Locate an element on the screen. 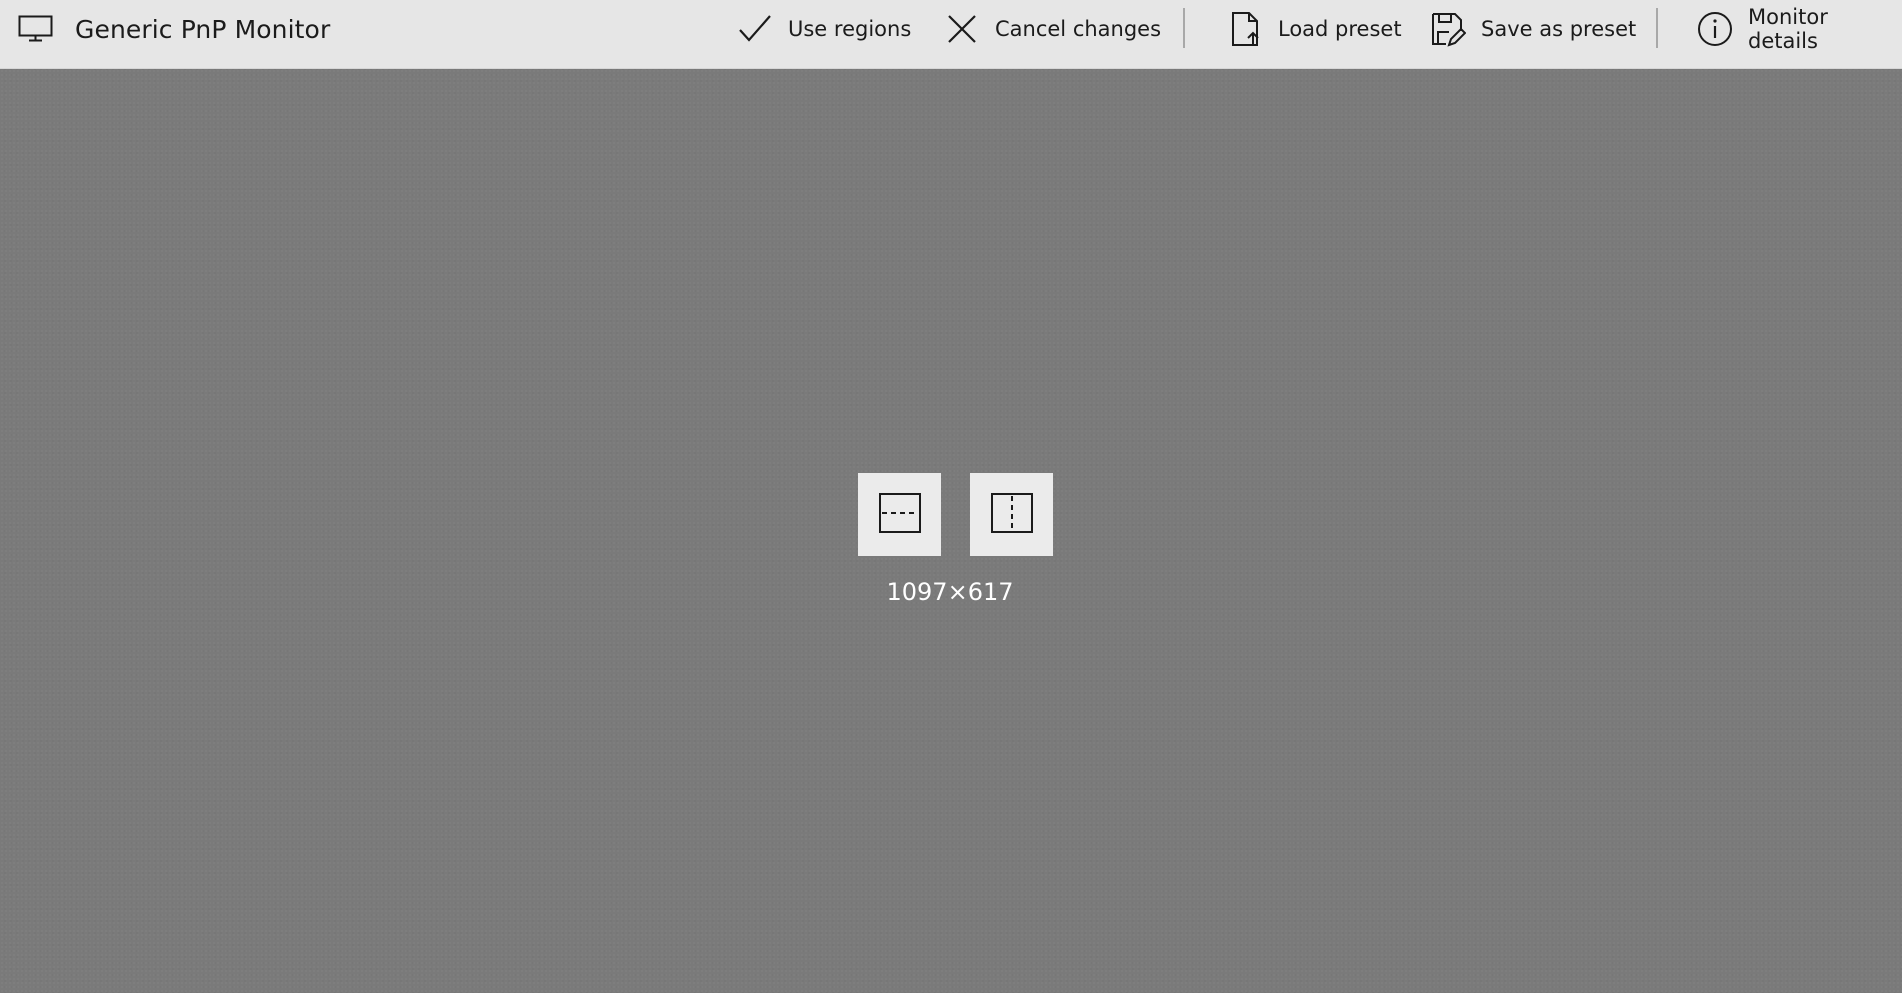  save-as-preset-button: Save as preset is located at coordinates (1533, 29).